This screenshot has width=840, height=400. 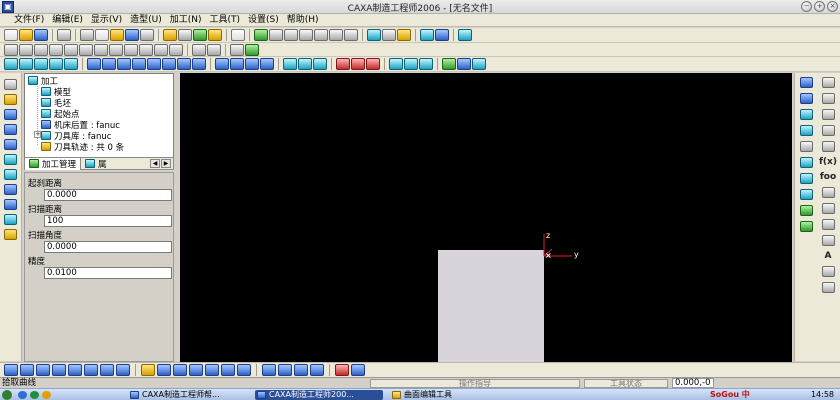 I want to click on finish-contour-icon, so click(x=109, y=64).